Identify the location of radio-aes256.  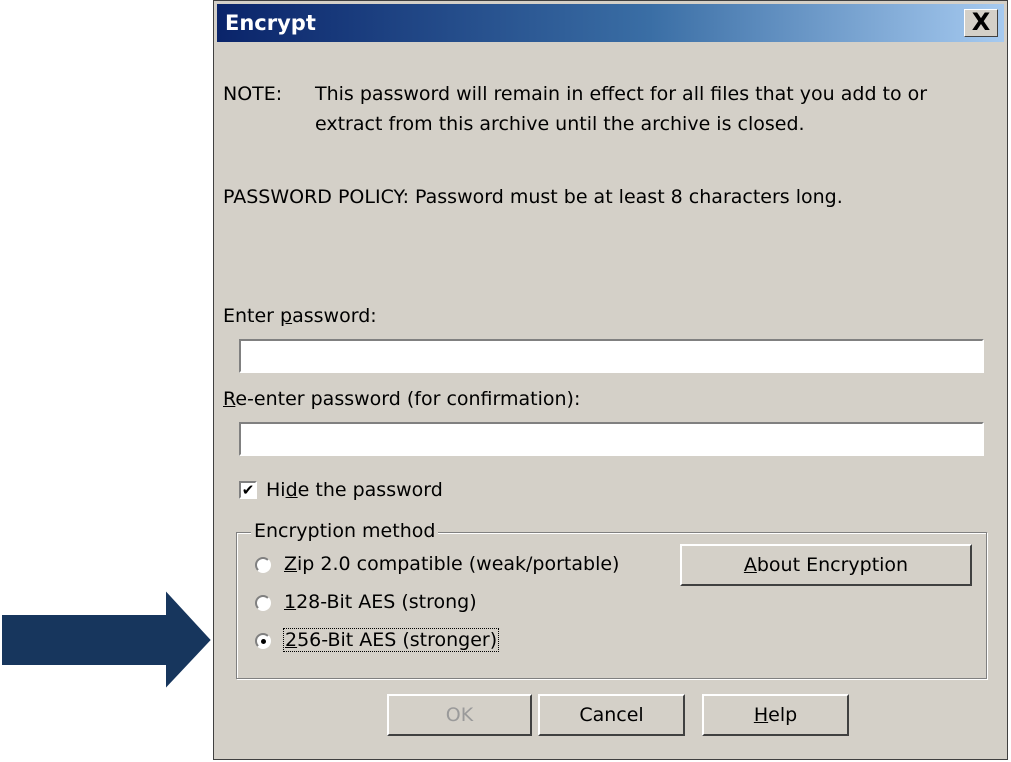
(263, 641).